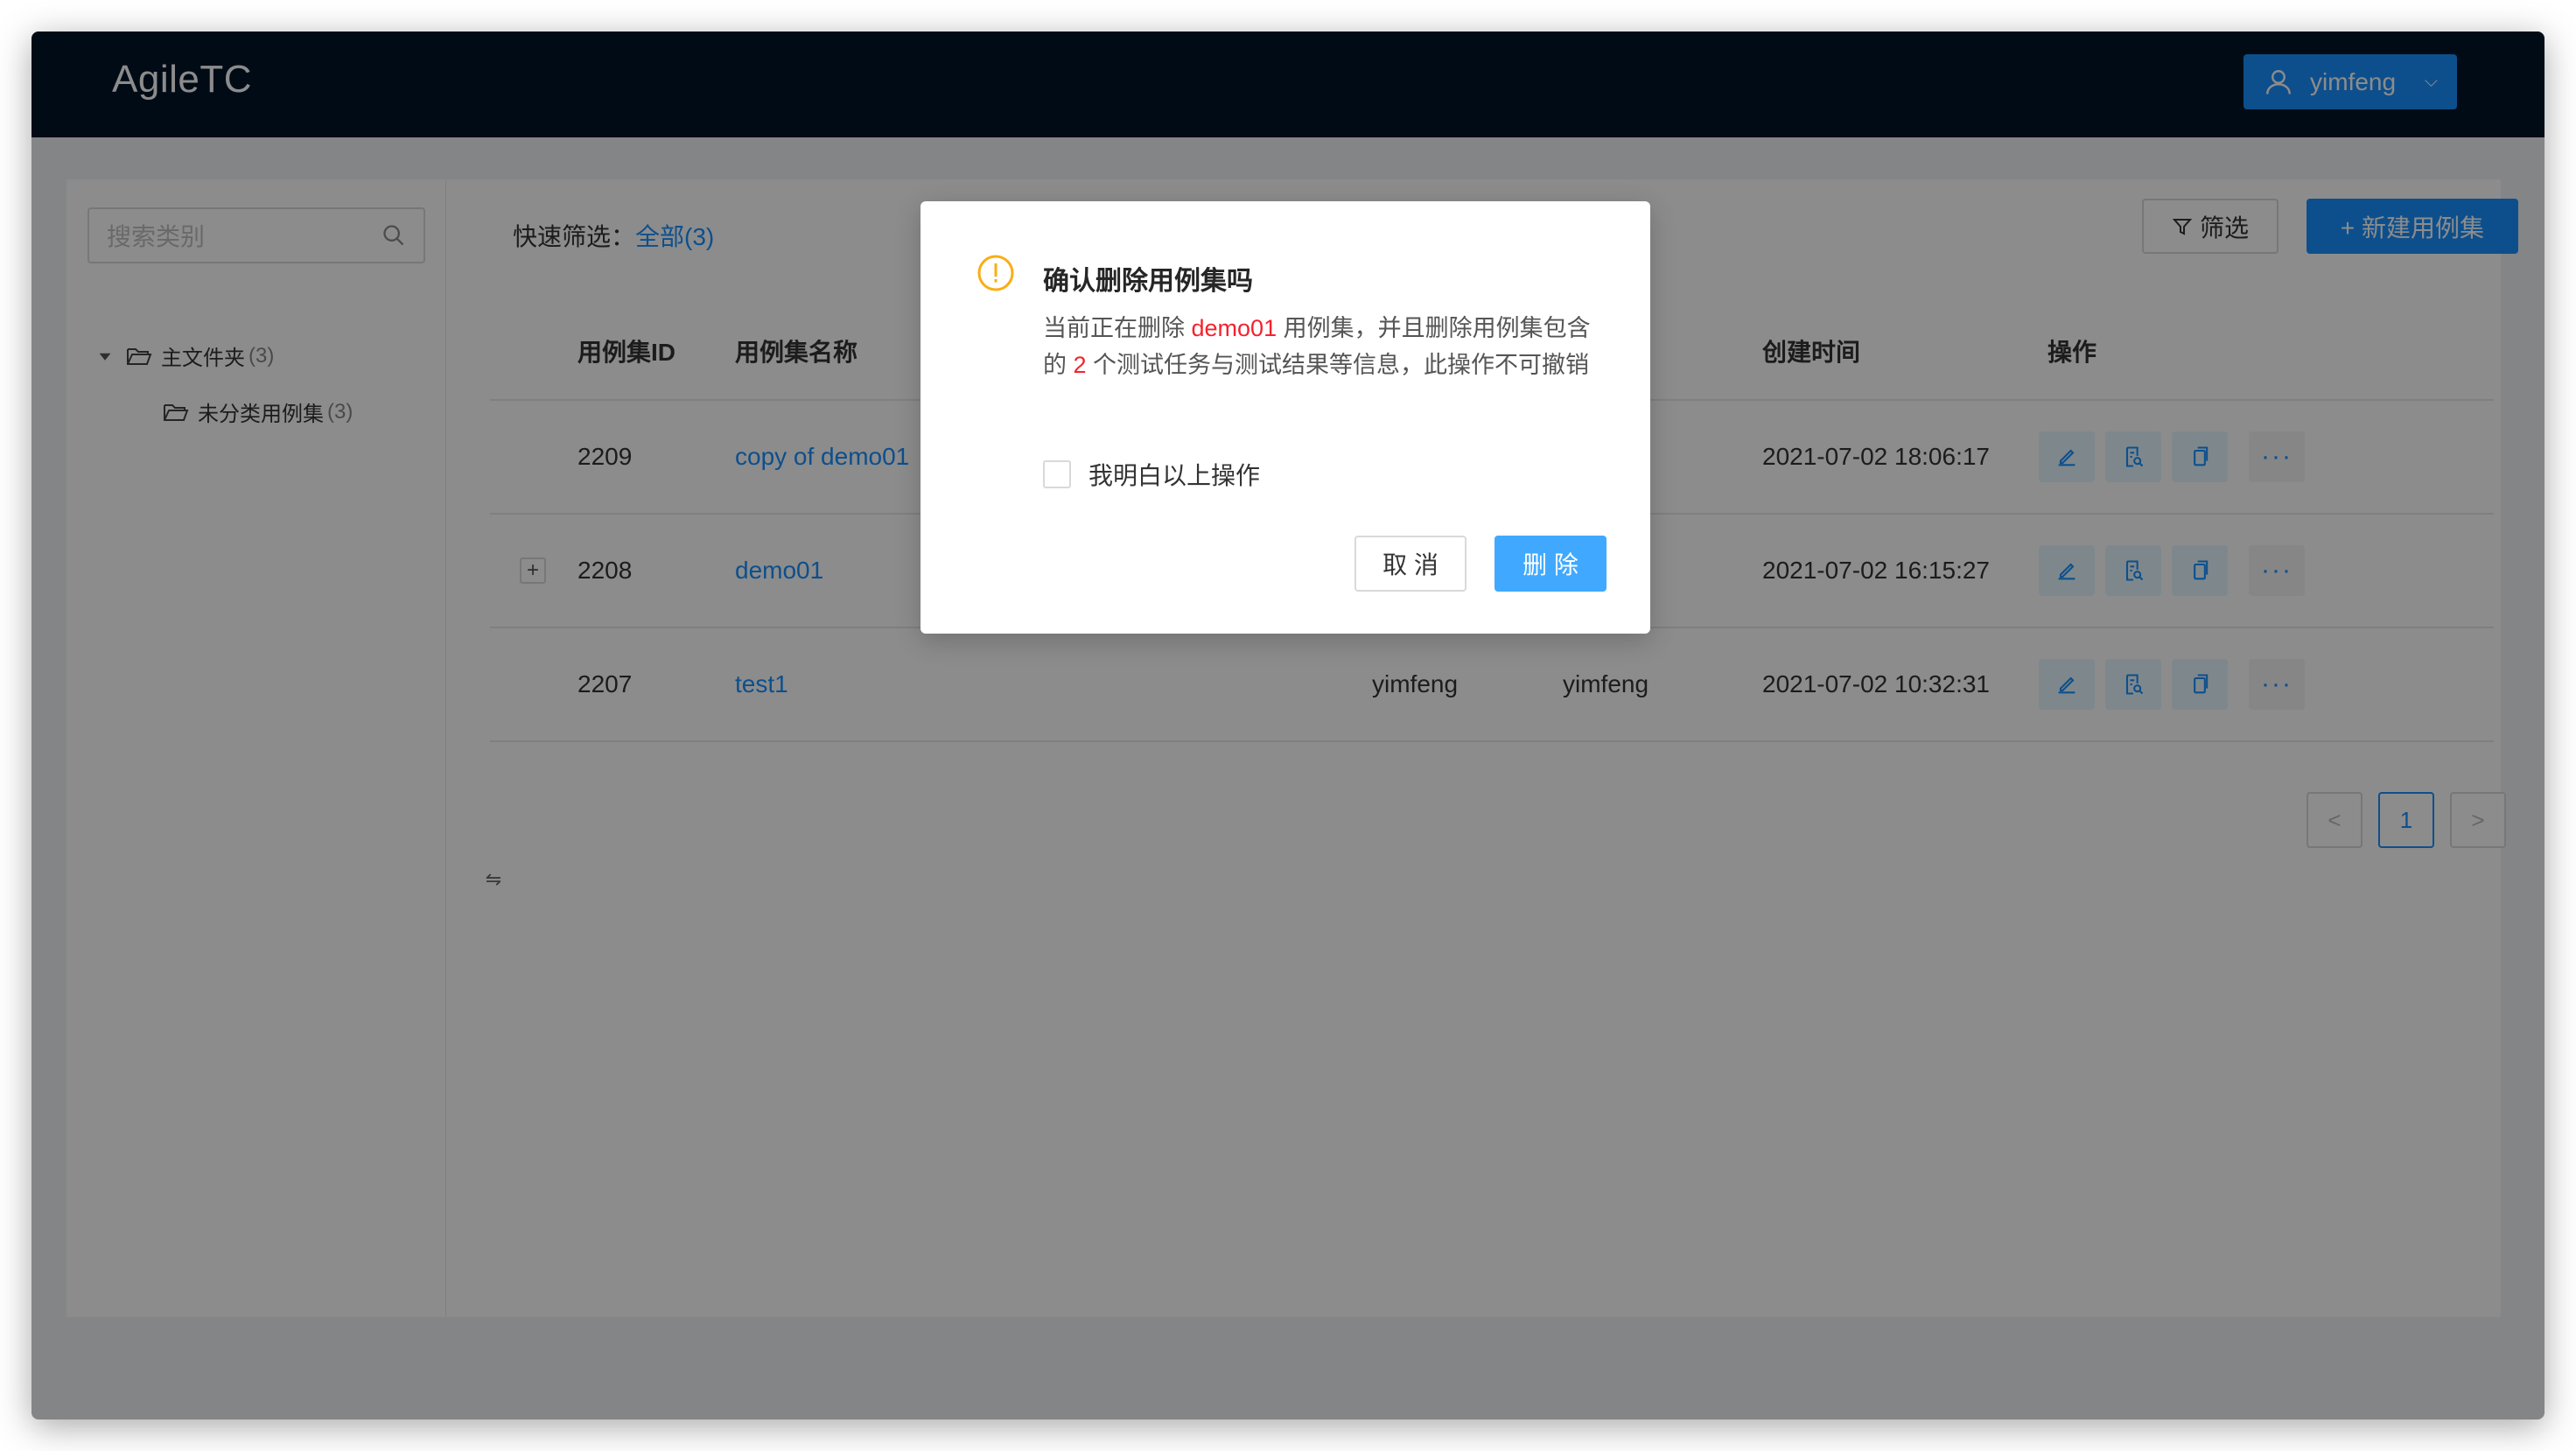  Describe the element at coordinates (1148, 282) in the screenshot. I see `dialog-title: 确认删除用例集吗` at that location.